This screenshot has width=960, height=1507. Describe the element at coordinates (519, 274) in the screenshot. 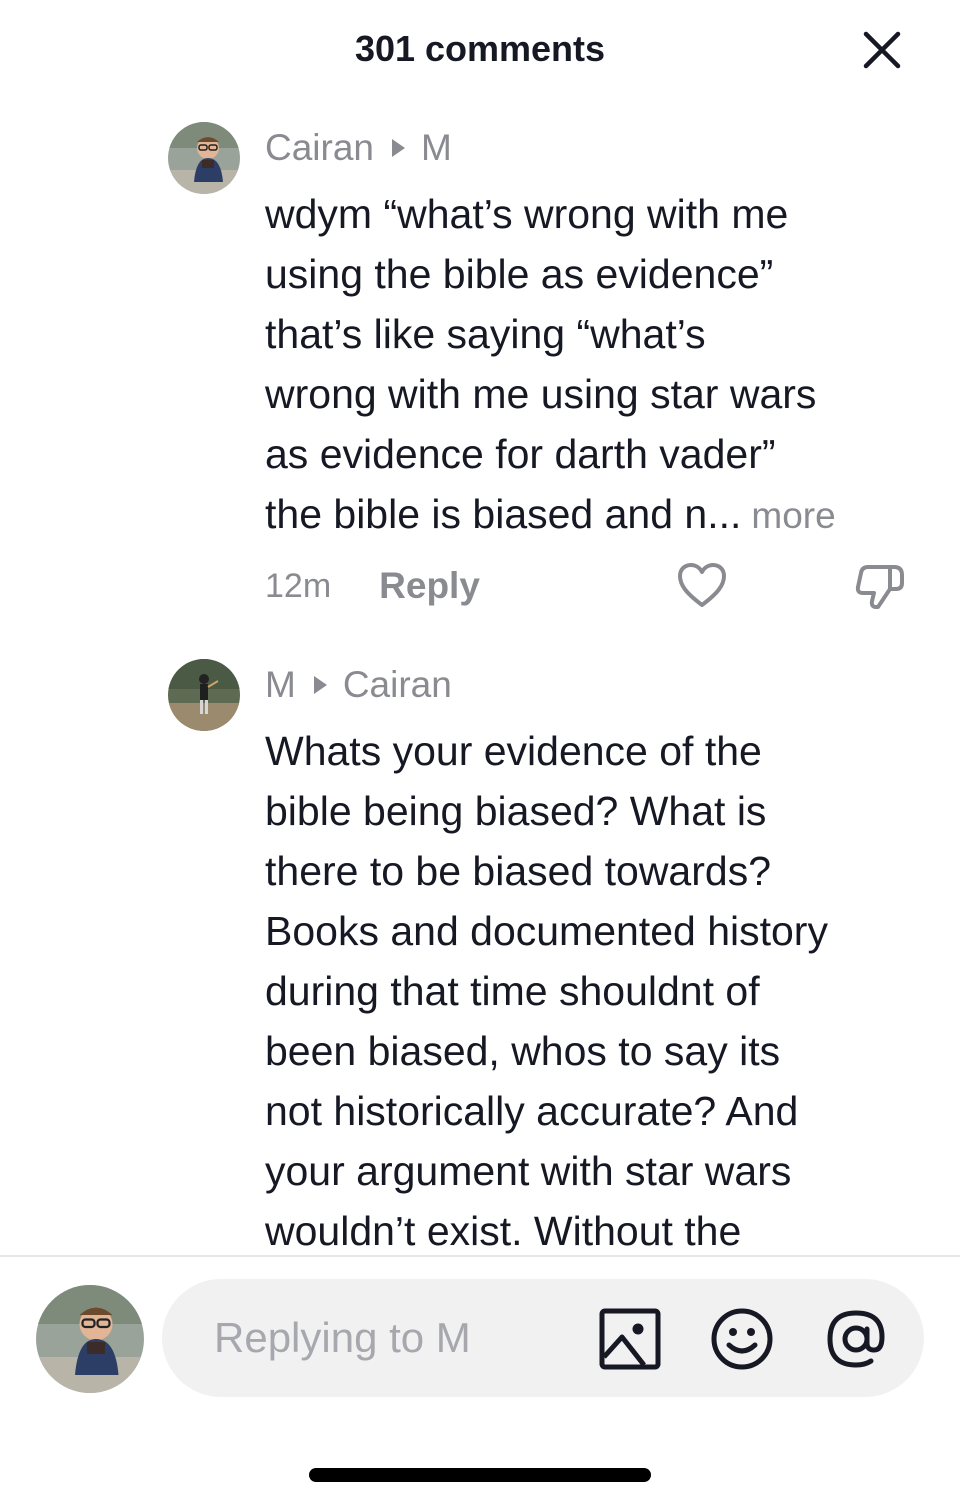

I see `comment-line: using the bible as evidence”` at that location.